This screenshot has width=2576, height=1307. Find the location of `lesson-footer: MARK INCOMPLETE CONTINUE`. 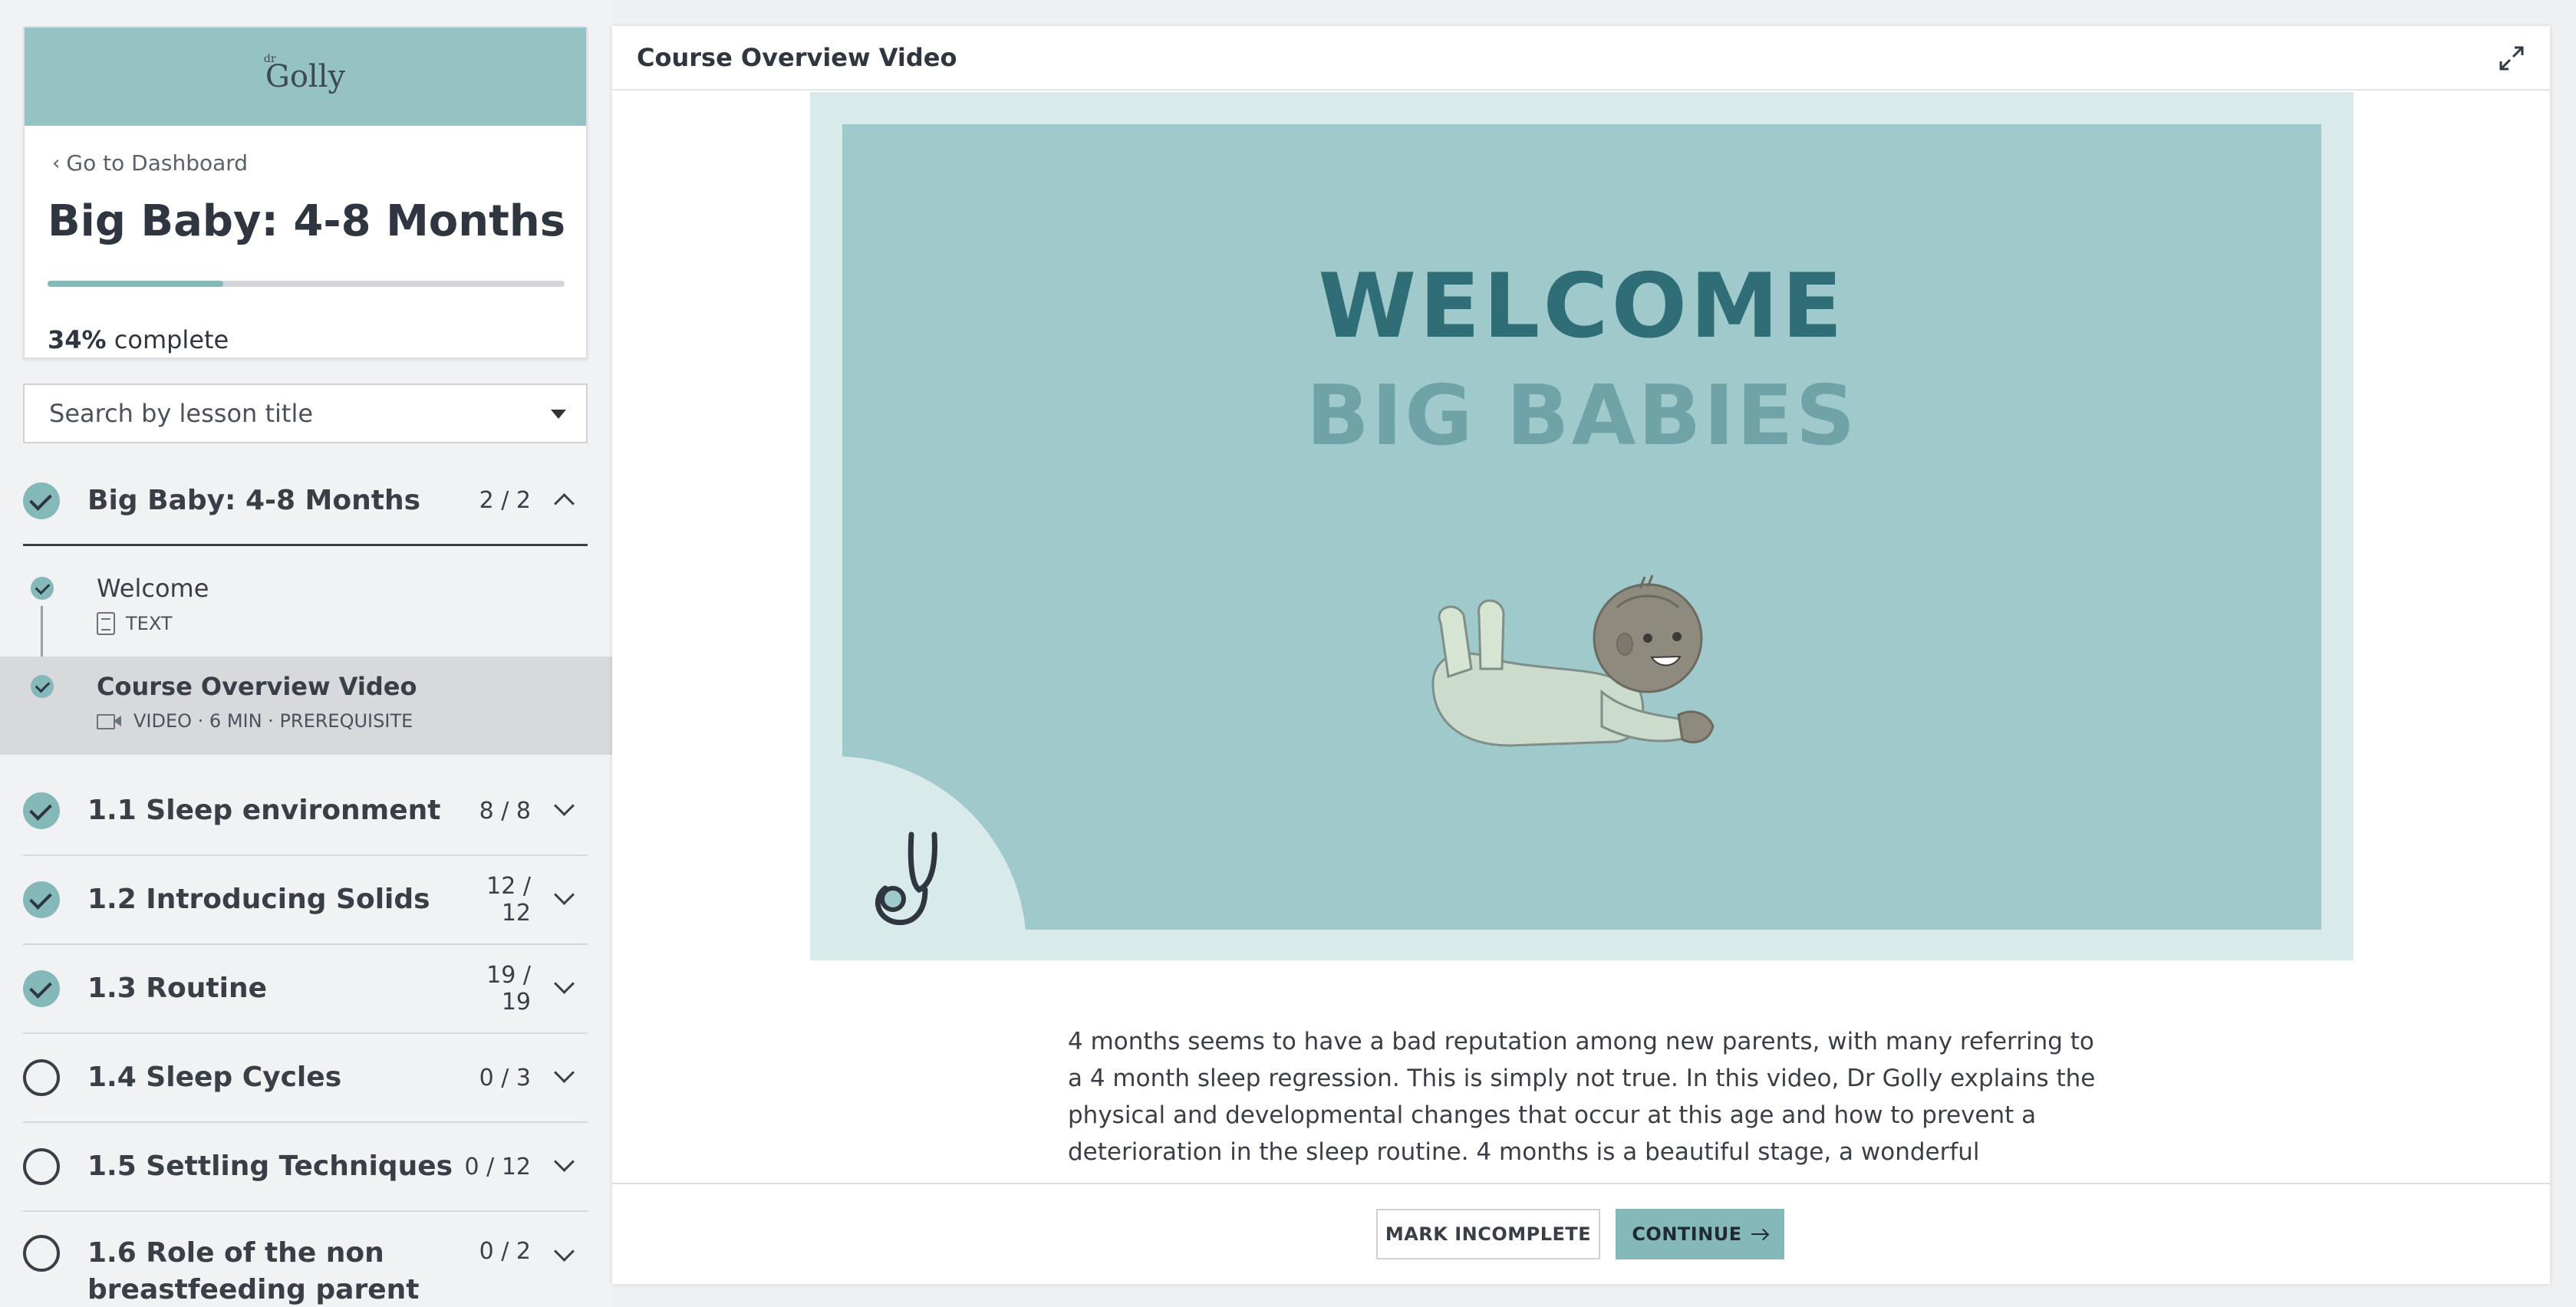

lesson-footer: MARK INCOMPLETE CONTINUE is located at coordinates (1581, 1233).